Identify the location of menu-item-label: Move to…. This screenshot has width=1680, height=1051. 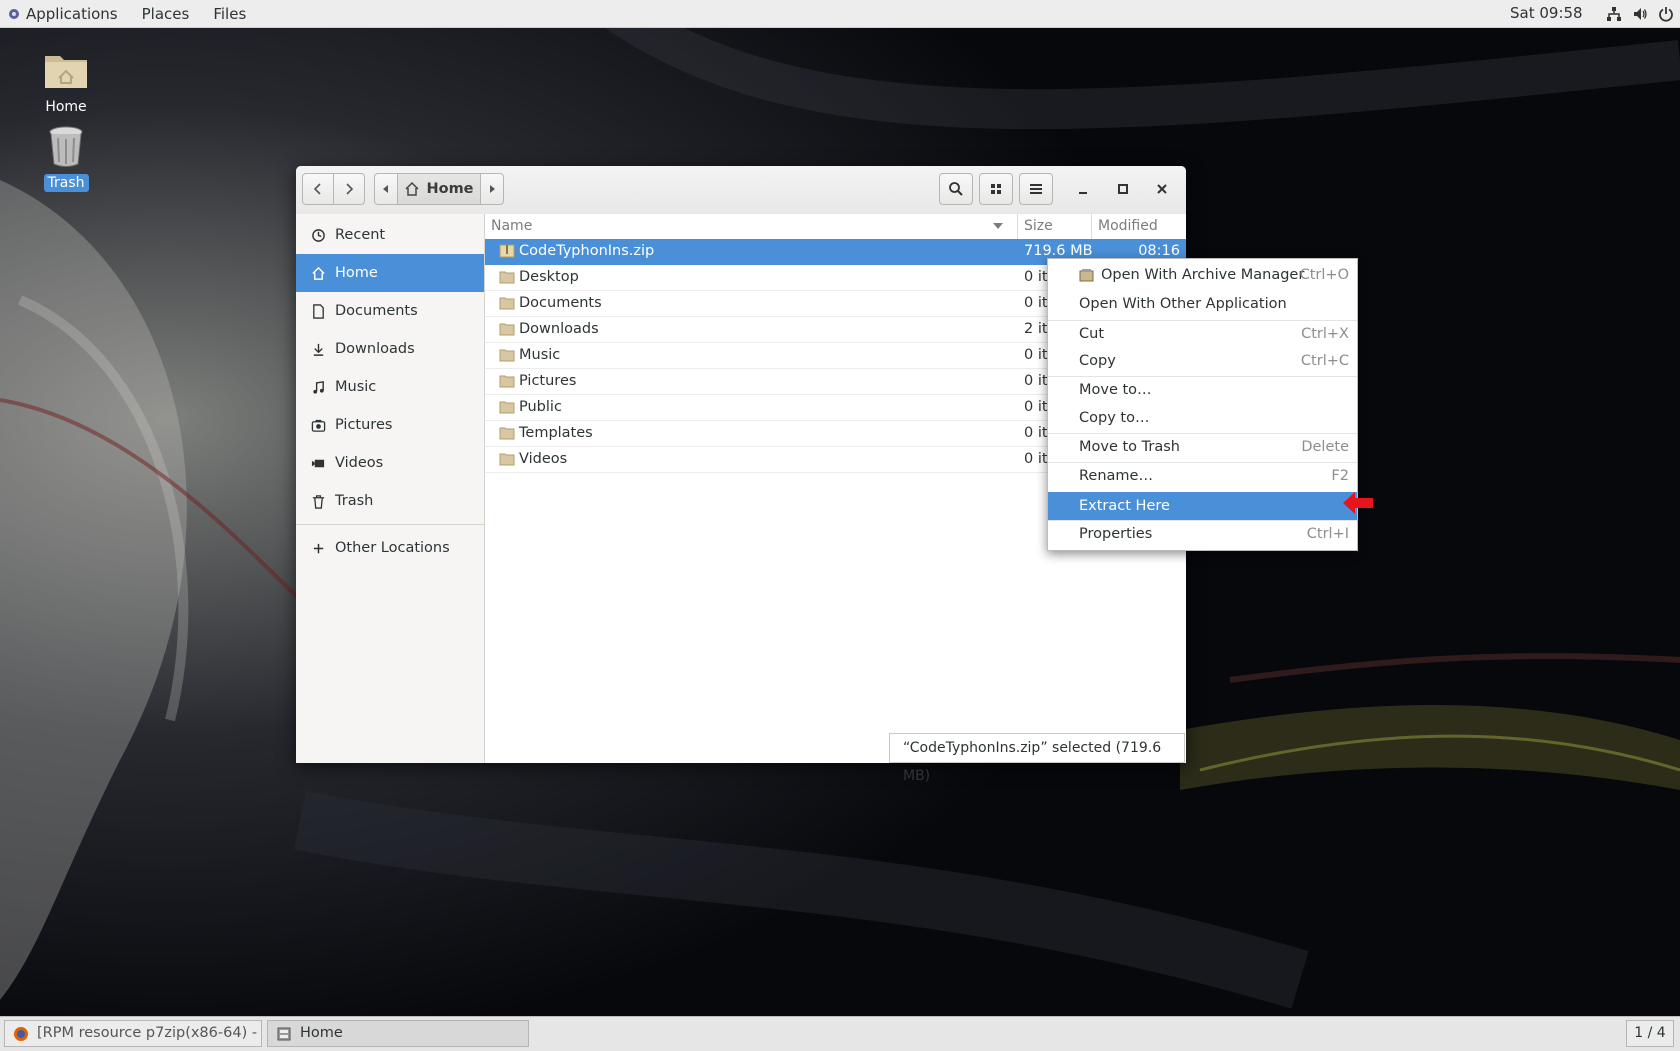
(1115, 390).